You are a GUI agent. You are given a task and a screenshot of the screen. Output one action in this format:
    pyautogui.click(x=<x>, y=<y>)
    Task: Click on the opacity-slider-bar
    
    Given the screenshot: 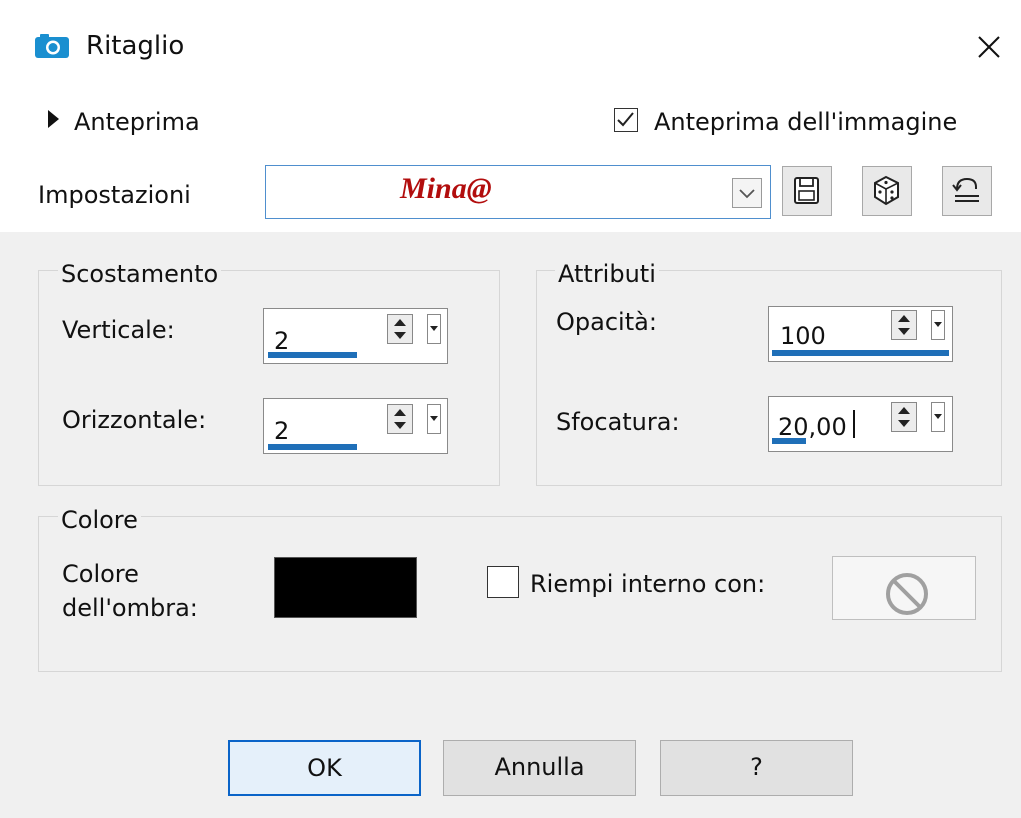 What is the action you would take?
    pyautogui.click(x=860, y=353)
    